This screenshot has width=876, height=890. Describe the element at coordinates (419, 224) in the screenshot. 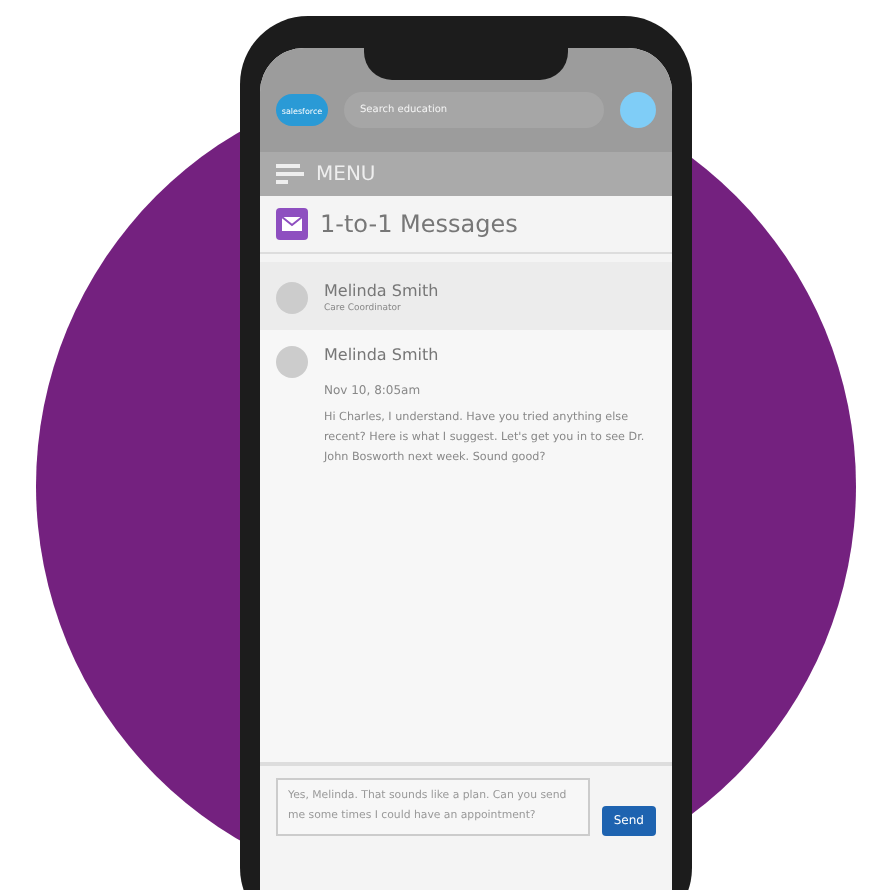

I see `page-title: 1-to-1 Messages` at that location.